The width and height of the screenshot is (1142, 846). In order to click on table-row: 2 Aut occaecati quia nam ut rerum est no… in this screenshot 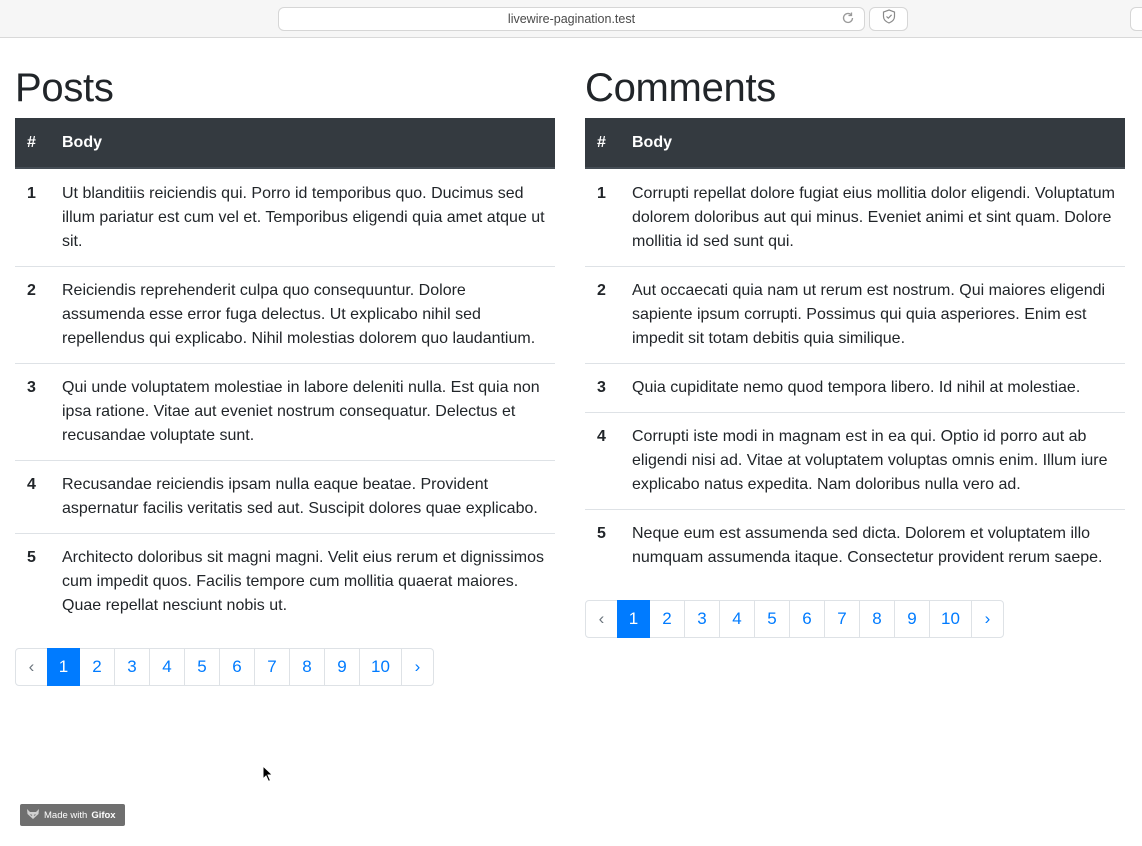, I will do `click(855, 315)`.